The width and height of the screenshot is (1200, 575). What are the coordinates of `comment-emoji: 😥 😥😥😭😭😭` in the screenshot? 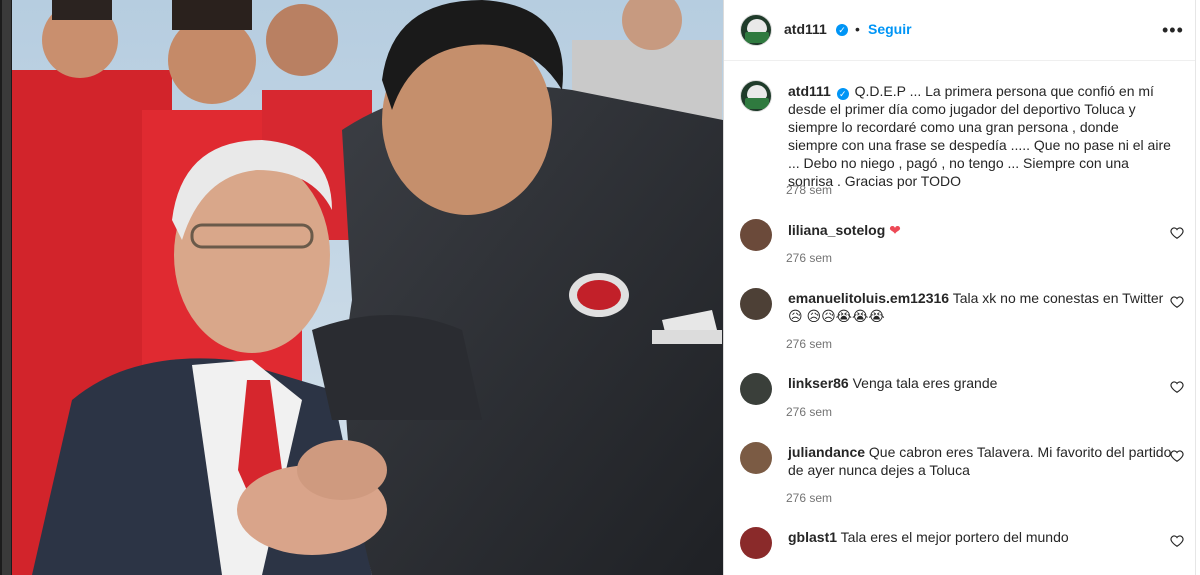 It's located at (836, 316).